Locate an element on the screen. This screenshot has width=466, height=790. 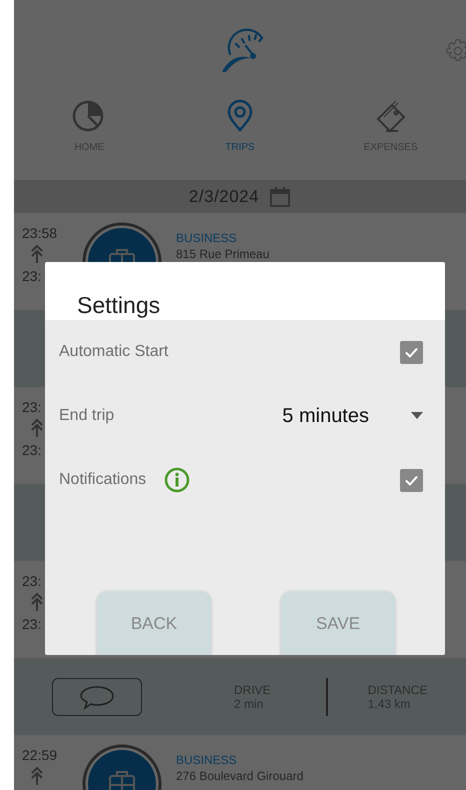
speech-bubble-icon is located at coordinates (97, 697).